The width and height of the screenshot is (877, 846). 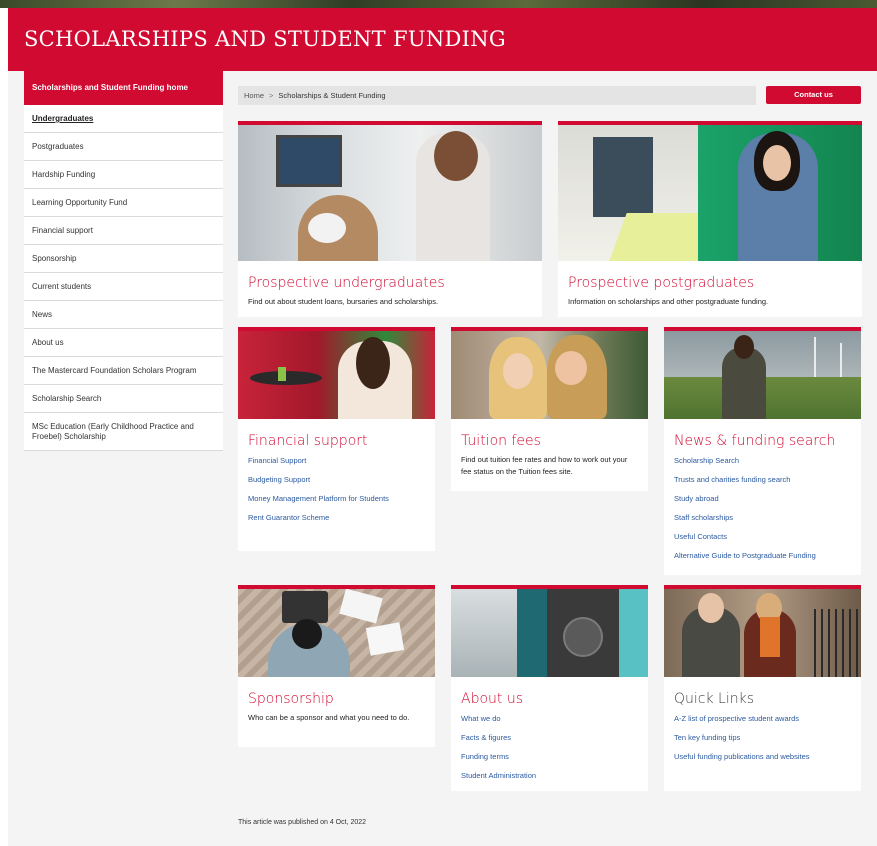 I want to click on link-scholarship-search: Scholarship Search, so click(x=767, y=460).